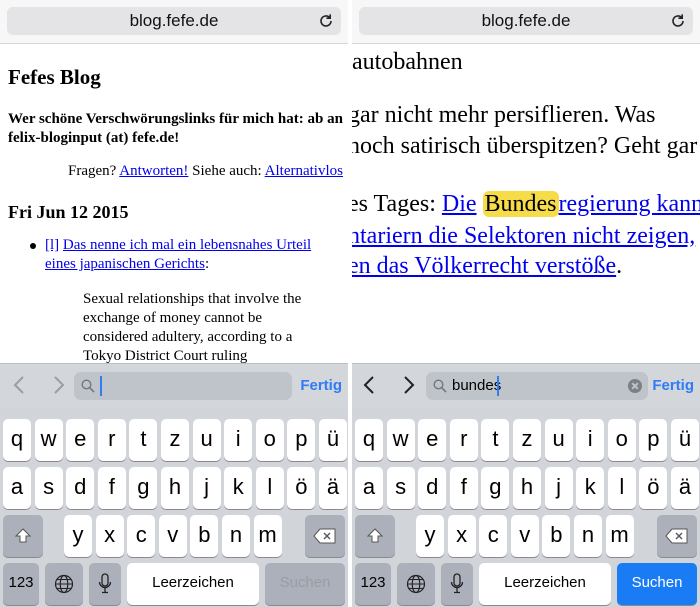 This screenshot has width=700, height=607. What do you see at coordinates (523, 236) in the screenshot?
I see `result-link-c: ntariern die Selektoren nicht zeigen,` at bounding box center [523, 236].